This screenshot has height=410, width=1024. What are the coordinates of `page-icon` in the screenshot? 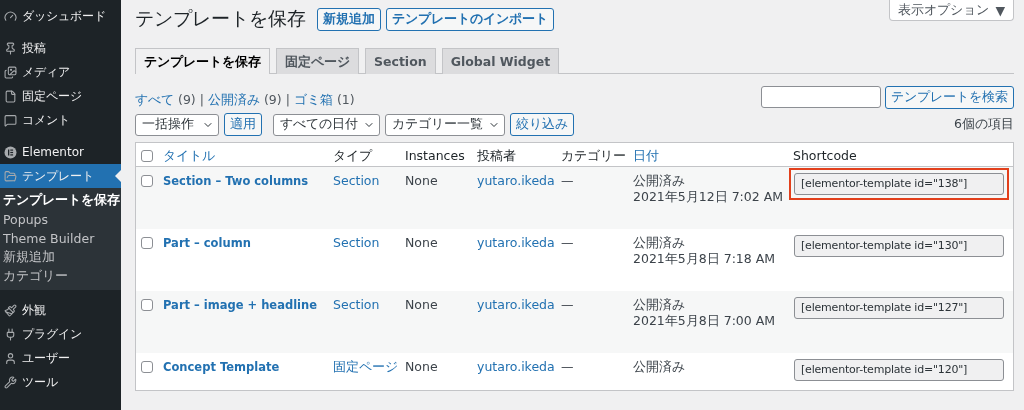 It's located at (10, 96).